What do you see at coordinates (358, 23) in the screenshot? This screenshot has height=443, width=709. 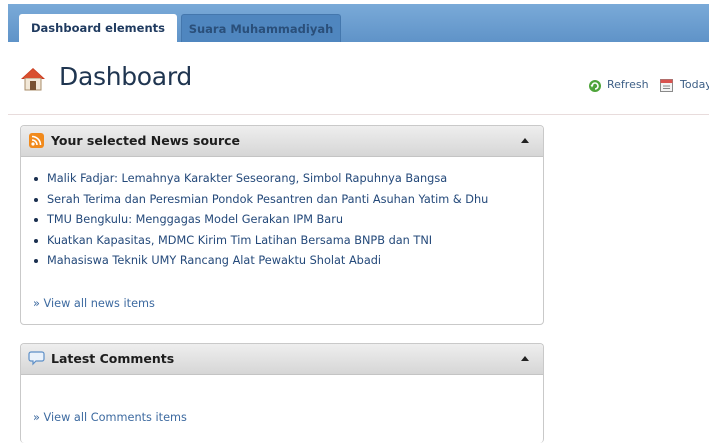 I see `tab-bar: Dashboard elements Suara Muhammadiyah` at bounding box center [358, 23].